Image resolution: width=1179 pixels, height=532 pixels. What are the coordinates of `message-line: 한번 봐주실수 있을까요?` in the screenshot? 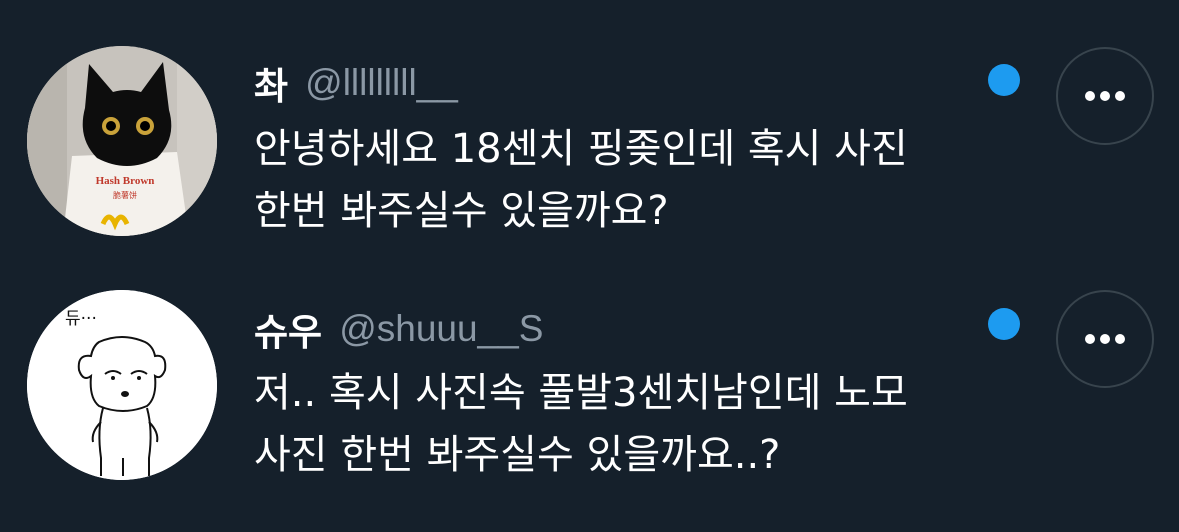 It's located at (461, 211).